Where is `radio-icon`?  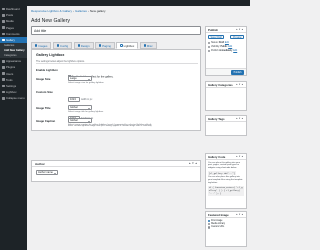 radio-icon is located at coordinates (209, 227).